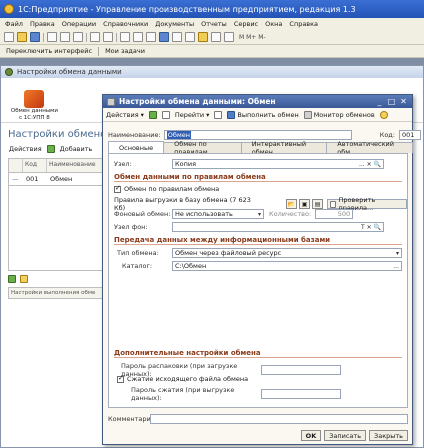 This screenshot has height=448, width=424. What do you see at coordinates (379, 101) in the screenshot?
I see `minimize-icon: _` at bounding box center [379, 101].